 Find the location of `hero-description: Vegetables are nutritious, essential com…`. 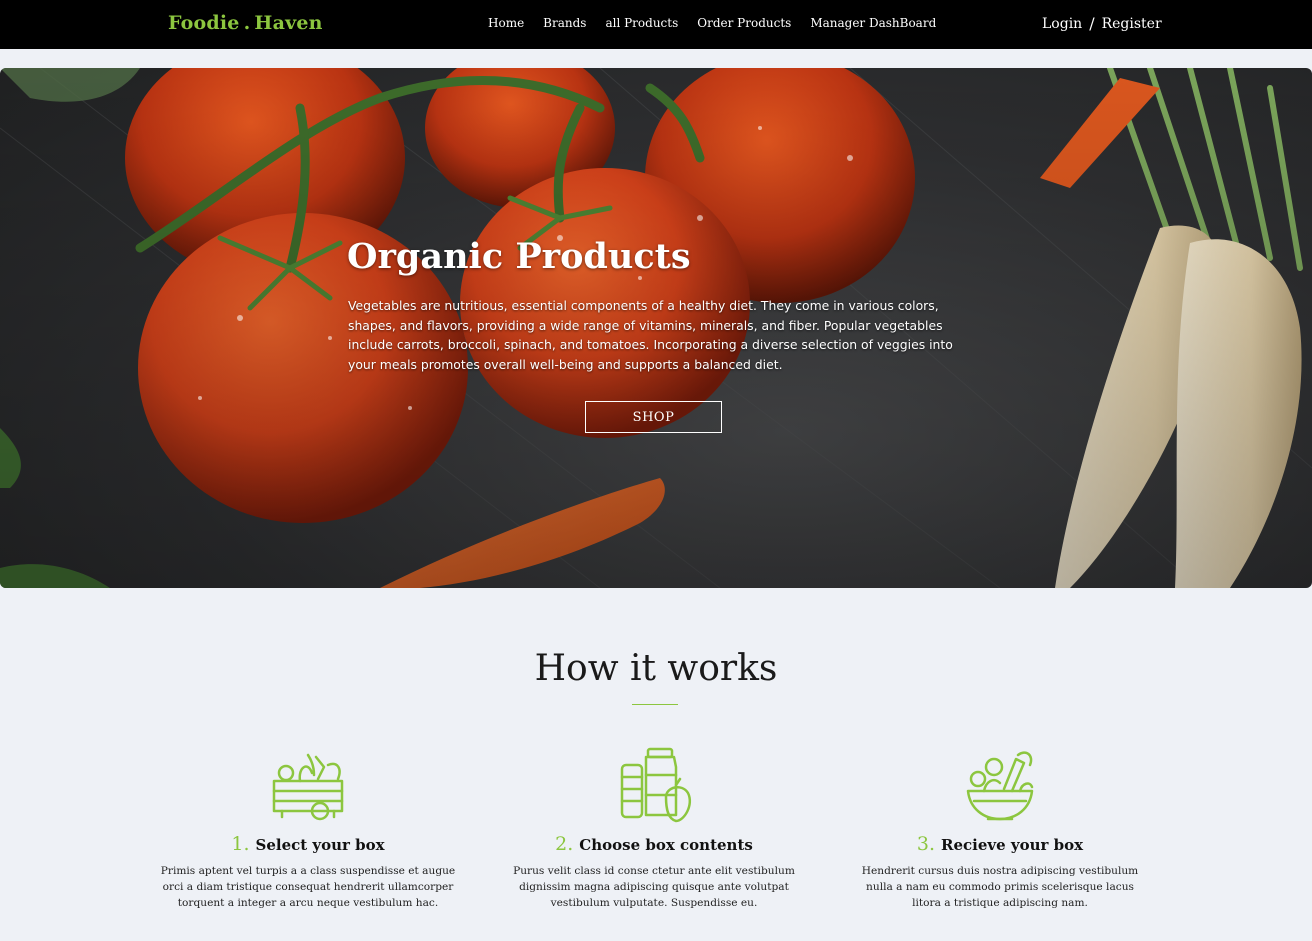

hero-description: Vegetables are nutritious, essential com… is located at coordinates (650, 335).